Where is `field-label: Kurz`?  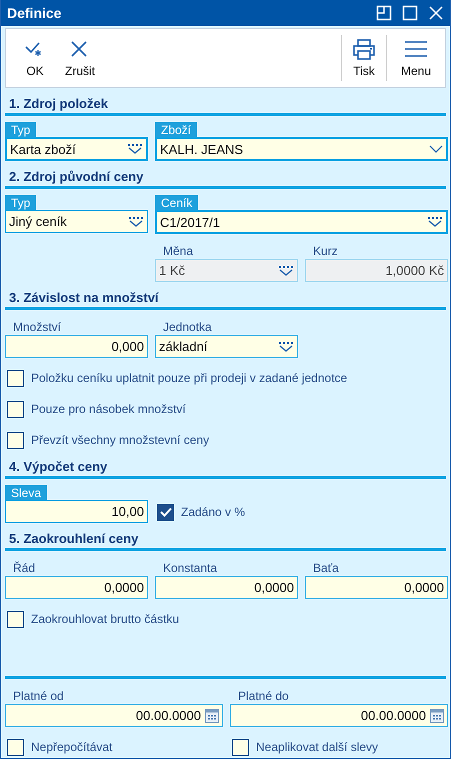
field-label: Kurz is located at coordinates (325, 251).